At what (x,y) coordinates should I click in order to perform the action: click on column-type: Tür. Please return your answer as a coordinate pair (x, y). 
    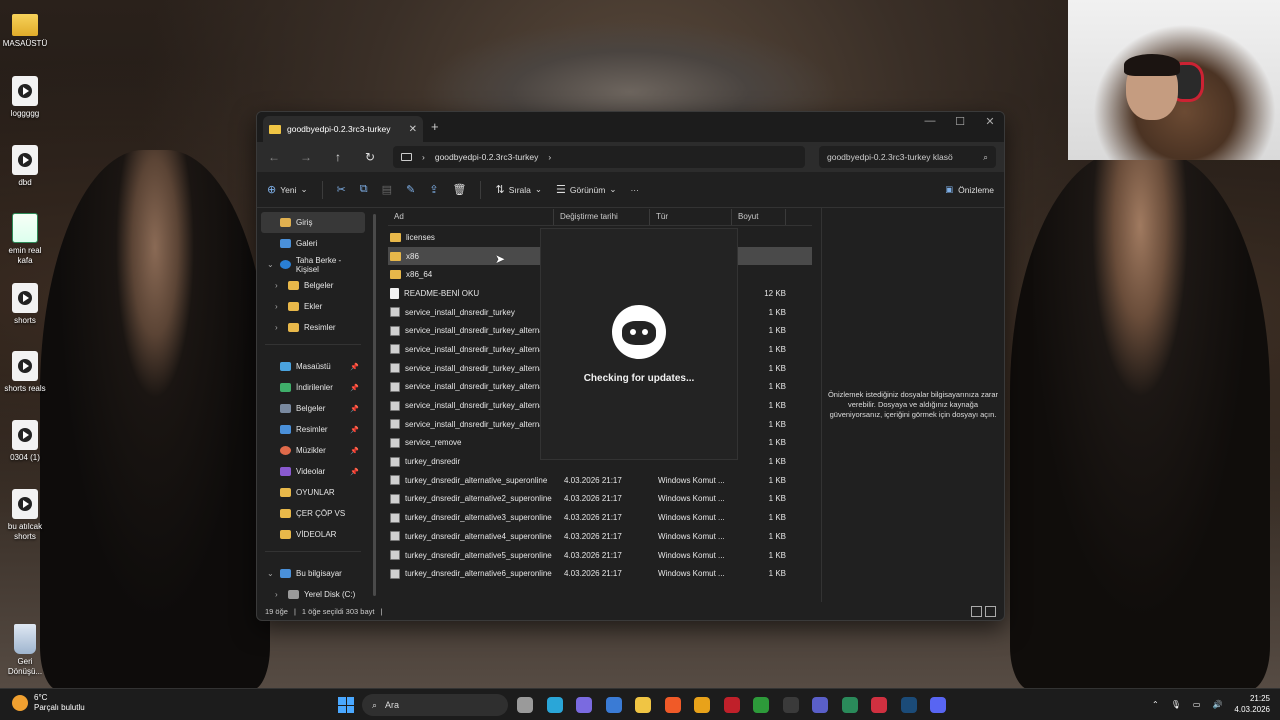
    Looking at the image, I should click on (691, 216).